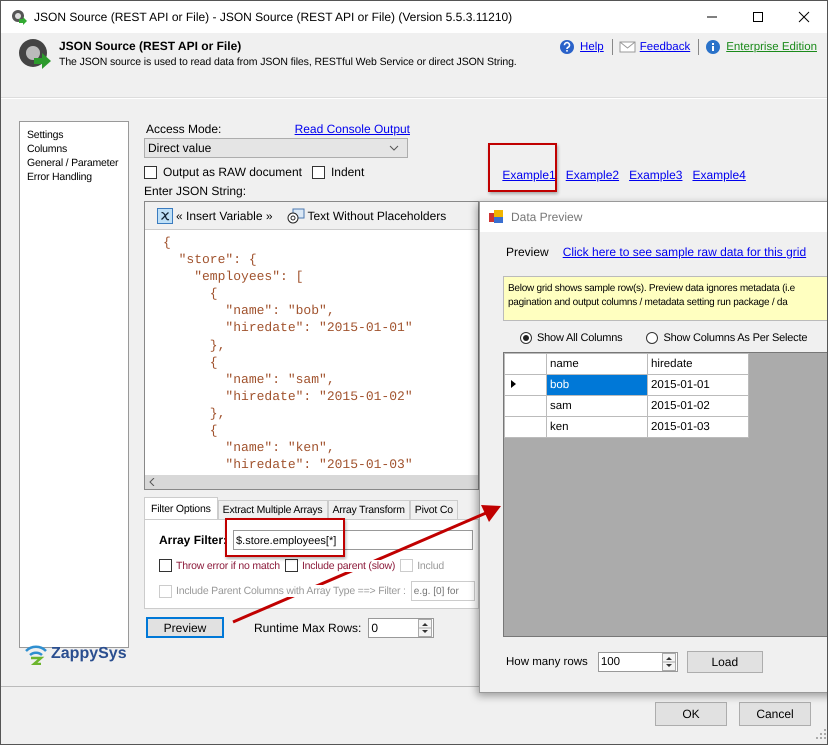 The width and height of the screenshot is (828, 745). What do you see at coordinates (821, 734) in the screenshot?
I see `resize-grip-icon` at bounding box center [821, 734].